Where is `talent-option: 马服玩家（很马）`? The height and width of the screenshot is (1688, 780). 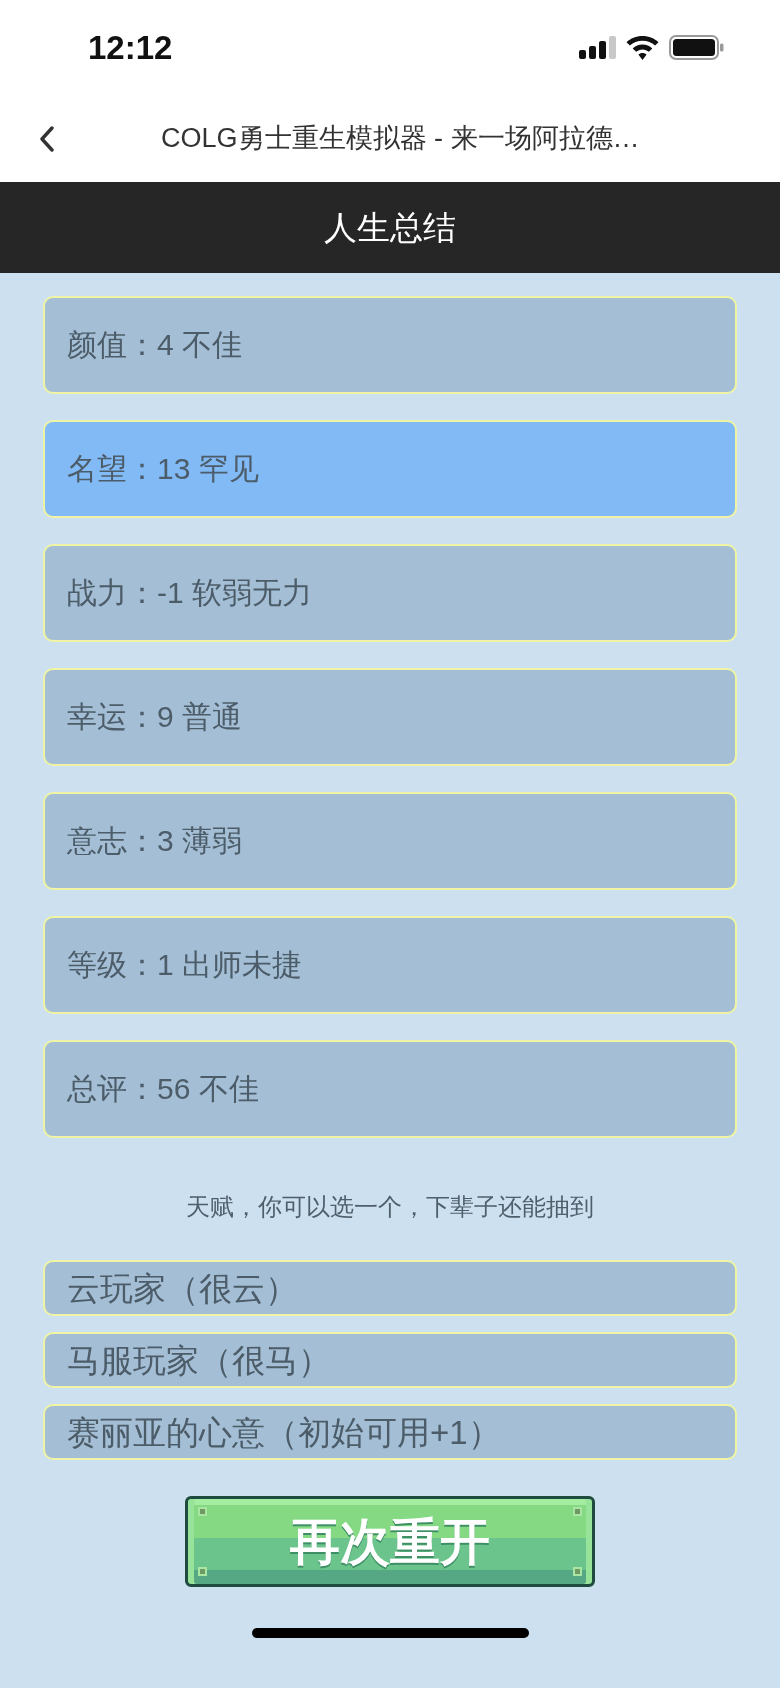
talent-option: 马服玩家（很马） is located at coordinates (390, 1360).